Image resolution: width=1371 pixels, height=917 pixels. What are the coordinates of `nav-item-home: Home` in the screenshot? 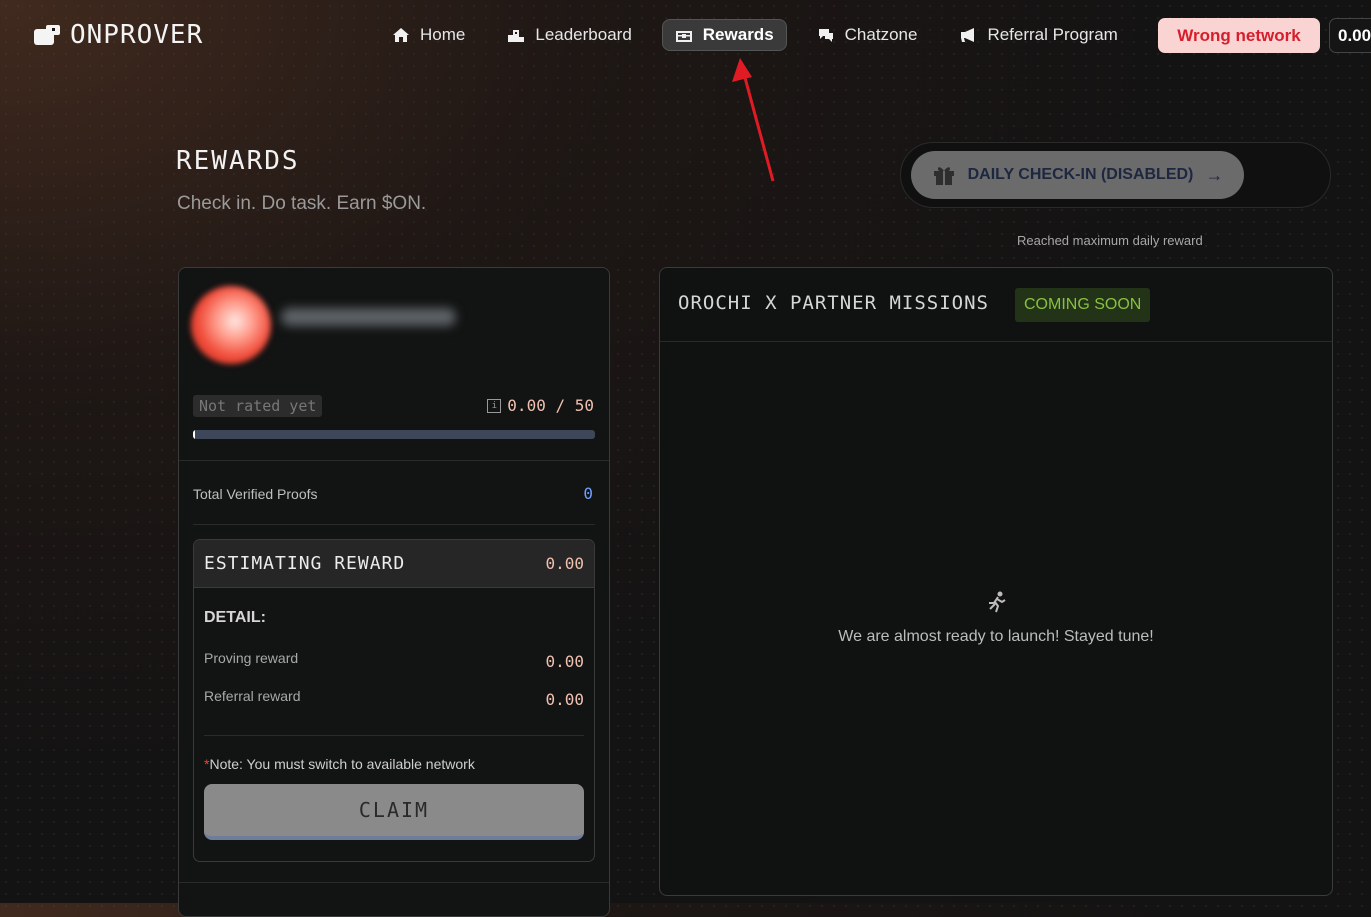 It's located at (428, 35).